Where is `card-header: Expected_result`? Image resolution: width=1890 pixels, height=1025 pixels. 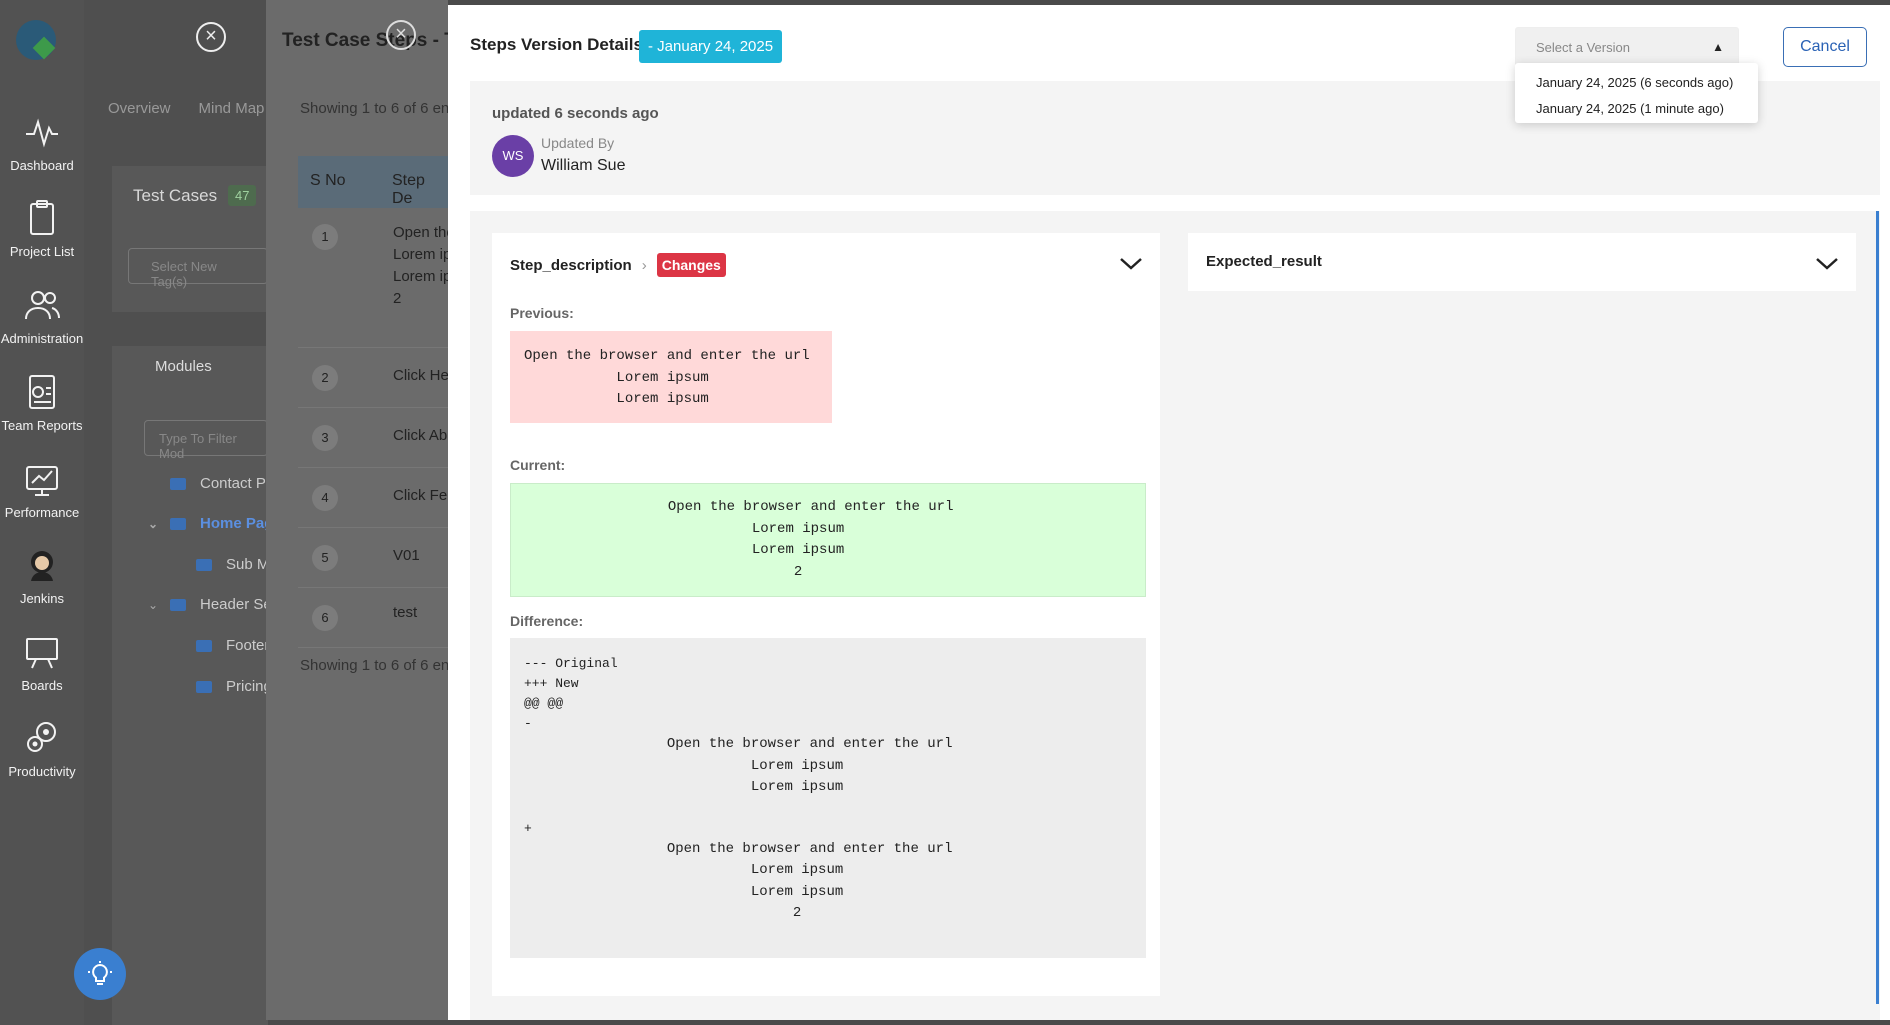
card-header: Expected_result is located at coordinates (1264, 261).